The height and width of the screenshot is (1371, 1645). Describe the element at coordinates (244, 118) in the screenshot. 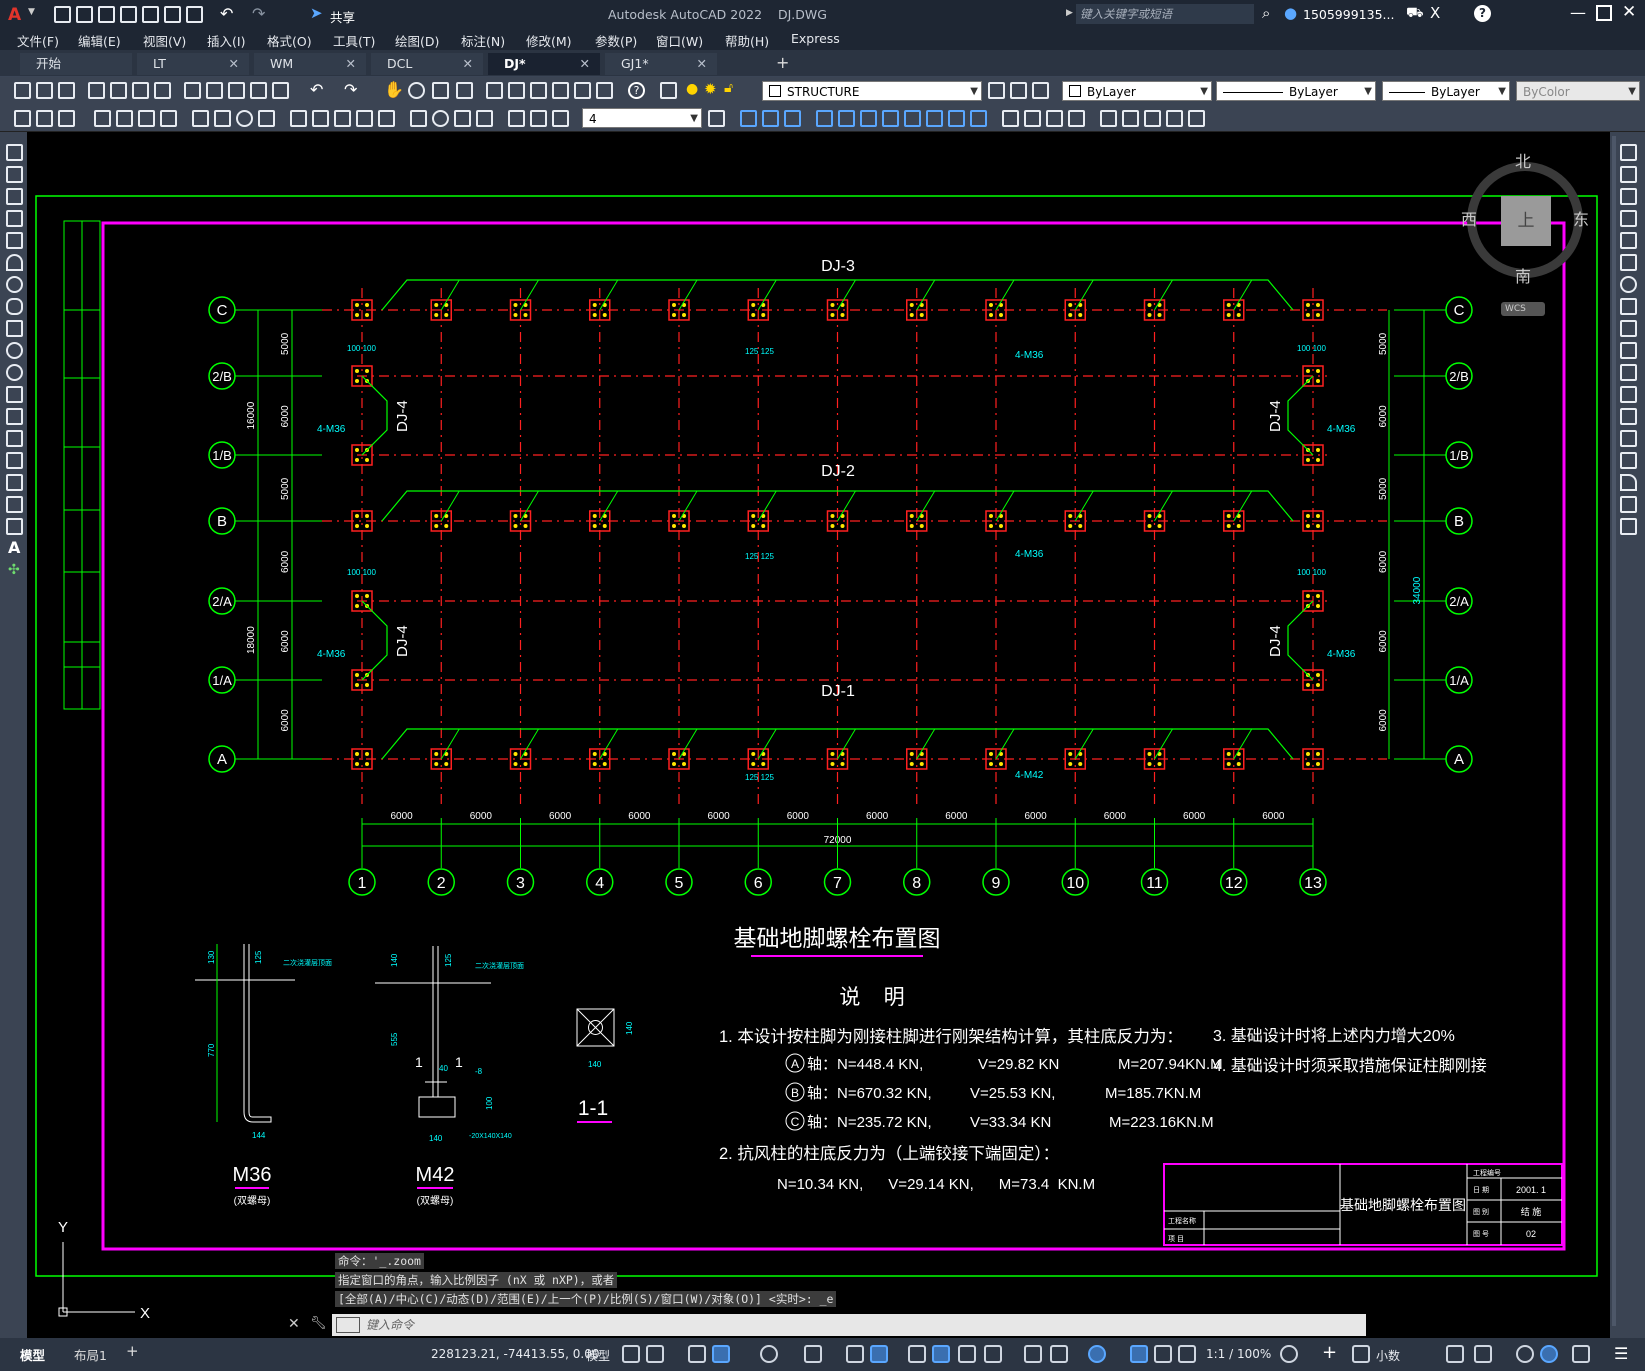

I see `dim-diameter-icon` at that location.